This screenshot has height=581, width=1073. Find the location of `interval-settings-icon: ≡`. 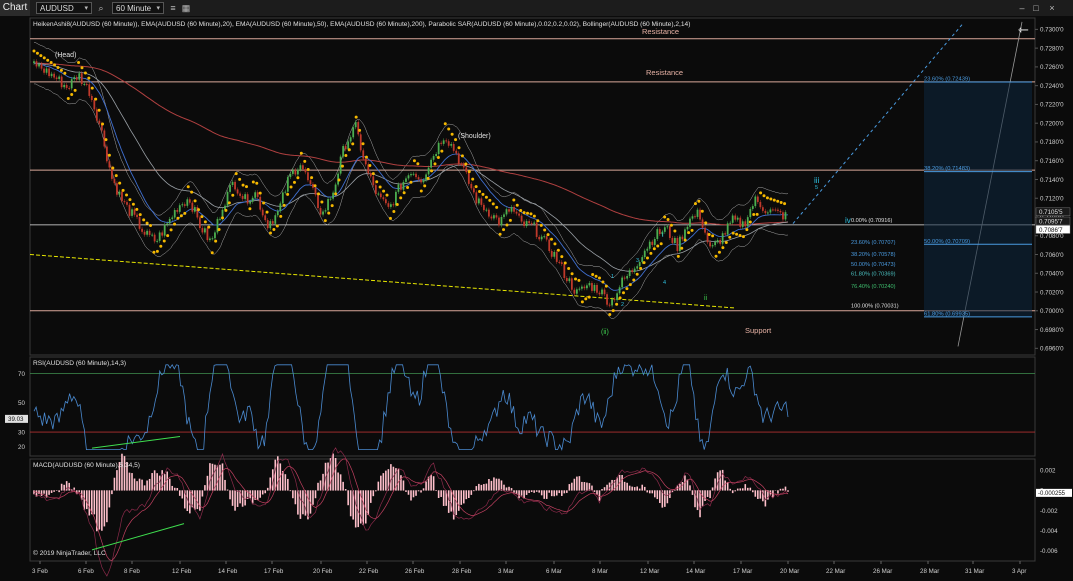

interval-settings-icon: ≡ is located at coordinates (173, 8).